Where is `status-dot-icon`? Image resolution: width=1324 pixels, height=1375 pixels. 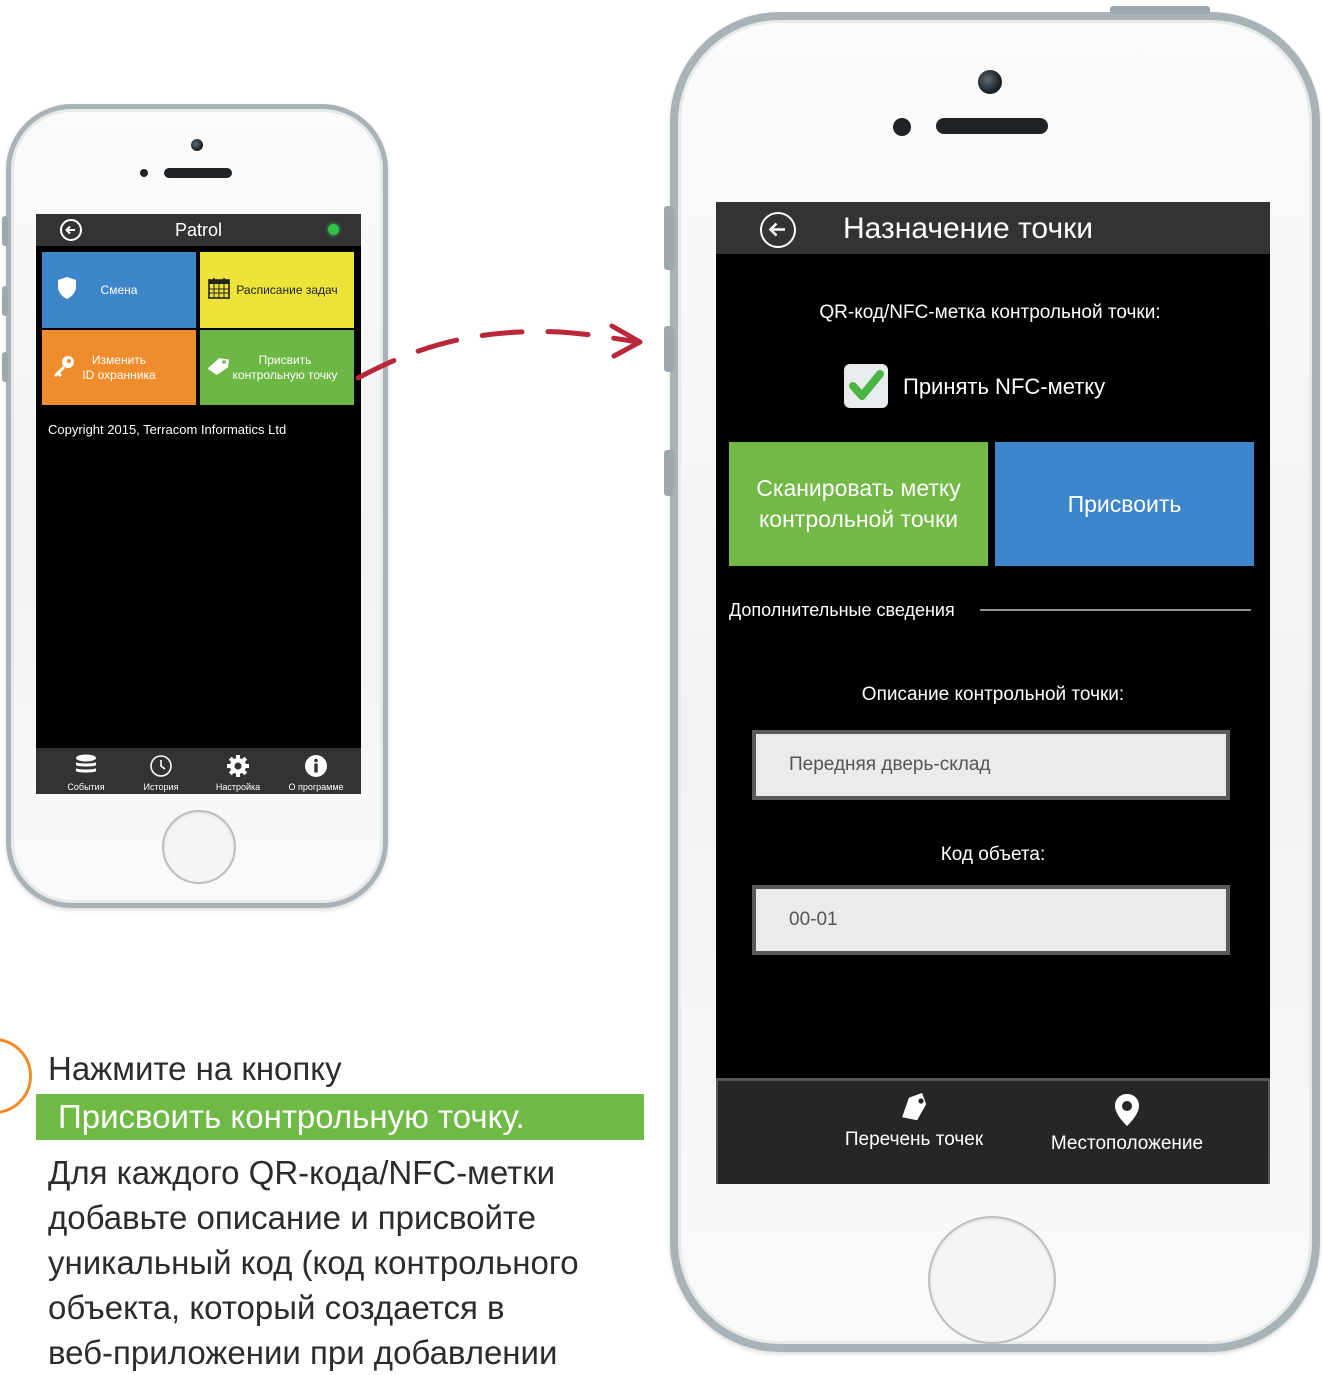
status-dot-icon is located at coordinates (333, 229).